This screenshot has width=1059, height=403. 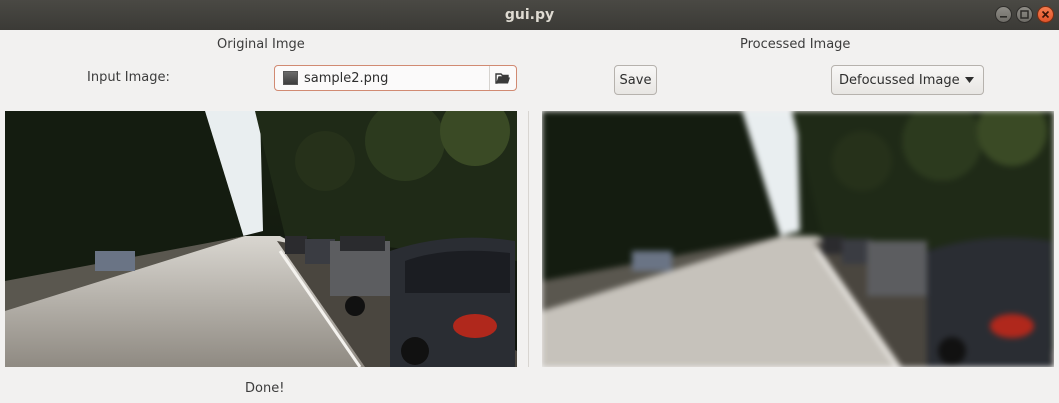 I want to click on dropdown-arrow-icon, so click(x=969, y=80).